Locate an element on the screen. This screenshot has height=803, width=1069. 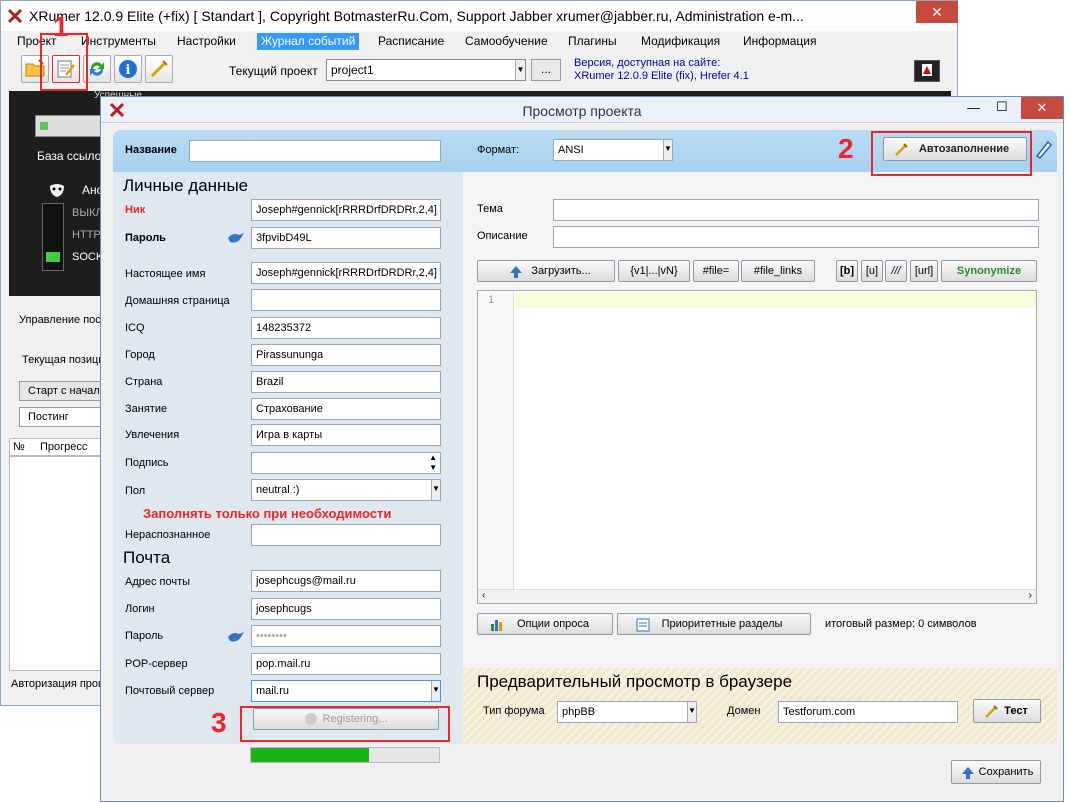
unrecognized-input is located at coordinates (346, 535).